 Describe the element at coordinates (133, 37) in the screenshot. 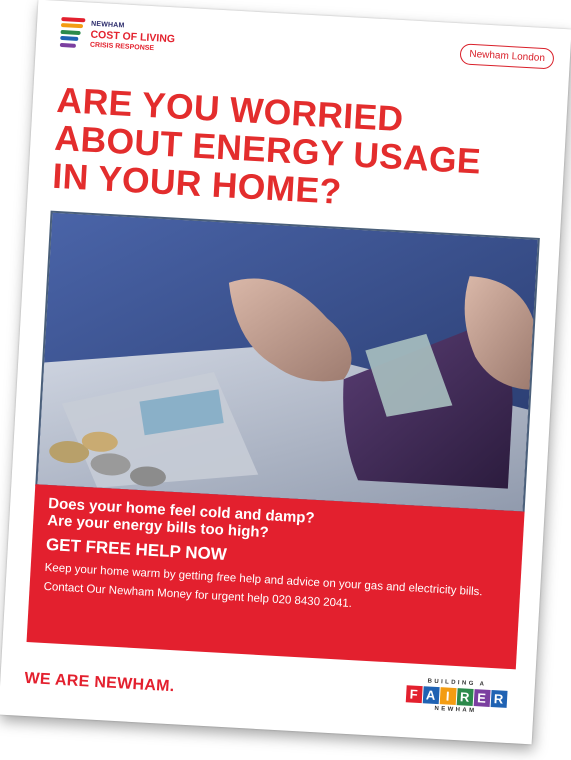

I see `logo-text: NEWHAM COST OF LIVING CRISIS RESPONSE` at that location.